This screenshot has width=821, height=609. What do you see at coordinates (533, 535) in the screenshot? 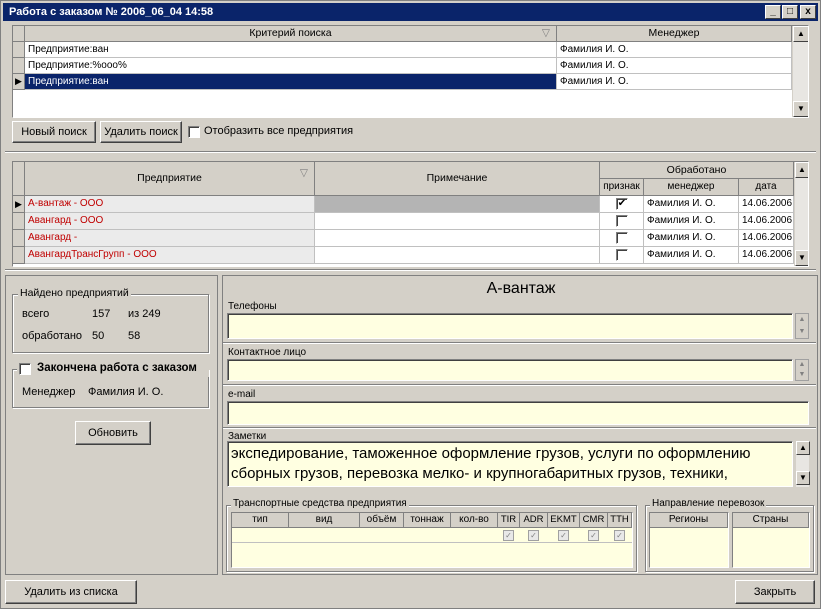
I see `adr-checkbox: ✓` at bounding box center [533, 535].